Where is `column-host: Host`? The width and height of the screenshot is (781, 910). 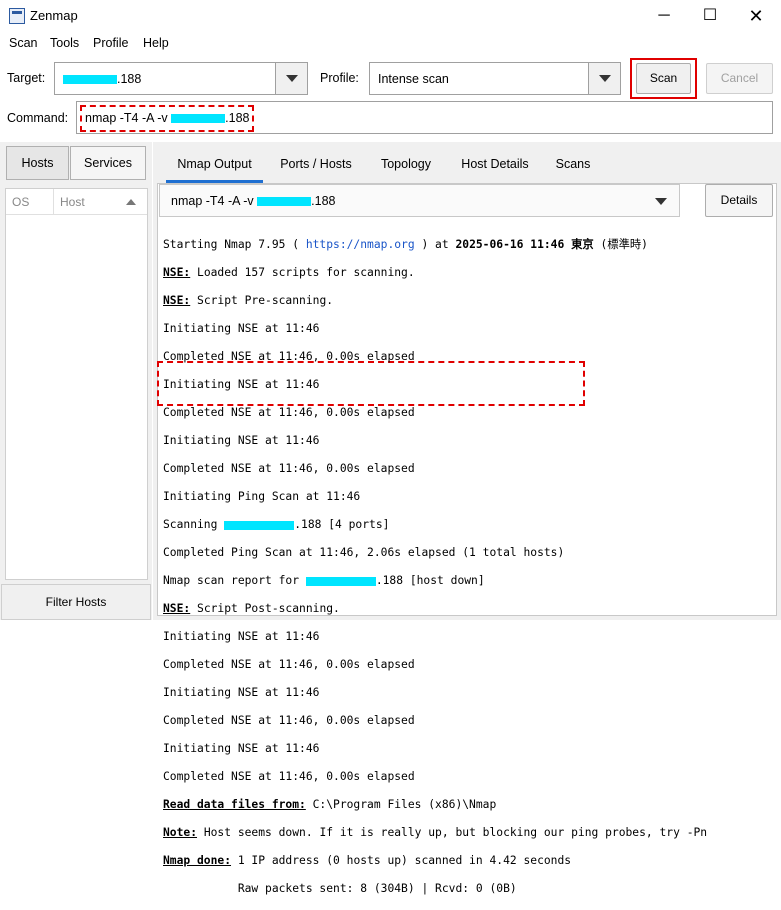 column-host: Host is located at coordinates (72, 202).